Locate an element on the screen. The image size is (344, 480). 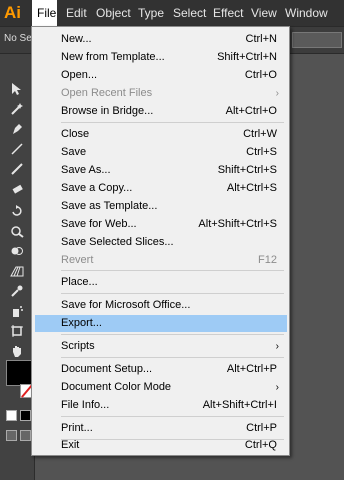
paintbrush-tool-icon is located at coordinates (17, 169).